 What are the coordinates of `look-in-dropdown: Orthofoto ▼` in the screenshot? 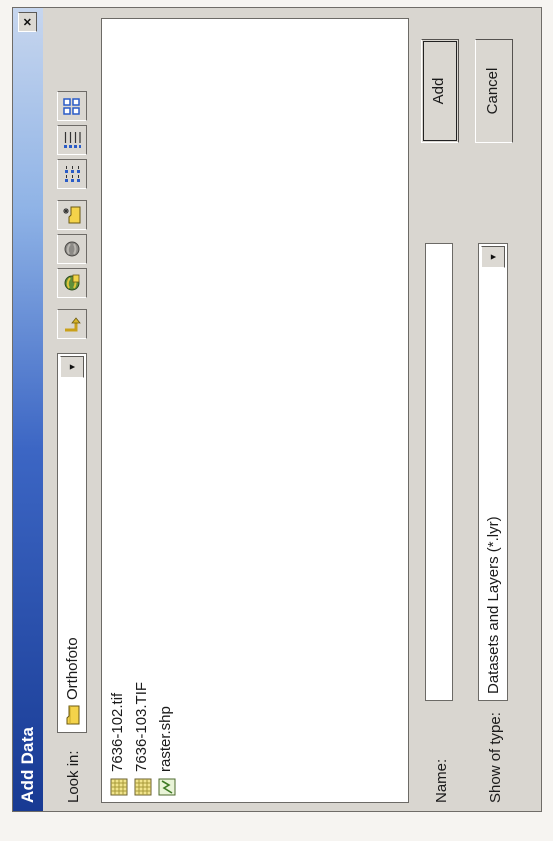 It's located at (72, 543).